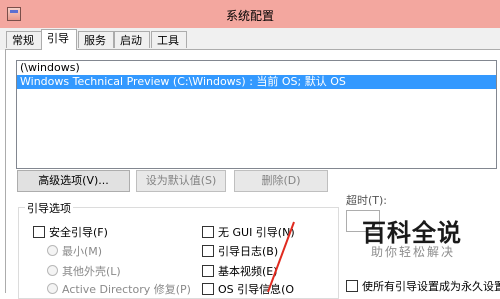 The height and width of the screenshot is (299, 500). What do you see at coordinates (169, 39) in the screenshot?
I see `tab-tools: 工具` at bounding box center [169, 39].